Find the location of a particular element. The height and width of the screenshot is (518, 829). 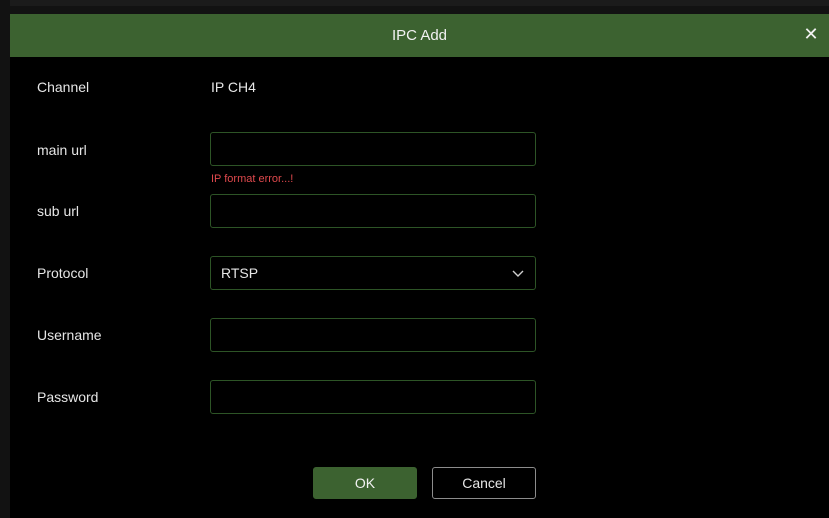

password-label: Password is located at coordinates (68, 397).